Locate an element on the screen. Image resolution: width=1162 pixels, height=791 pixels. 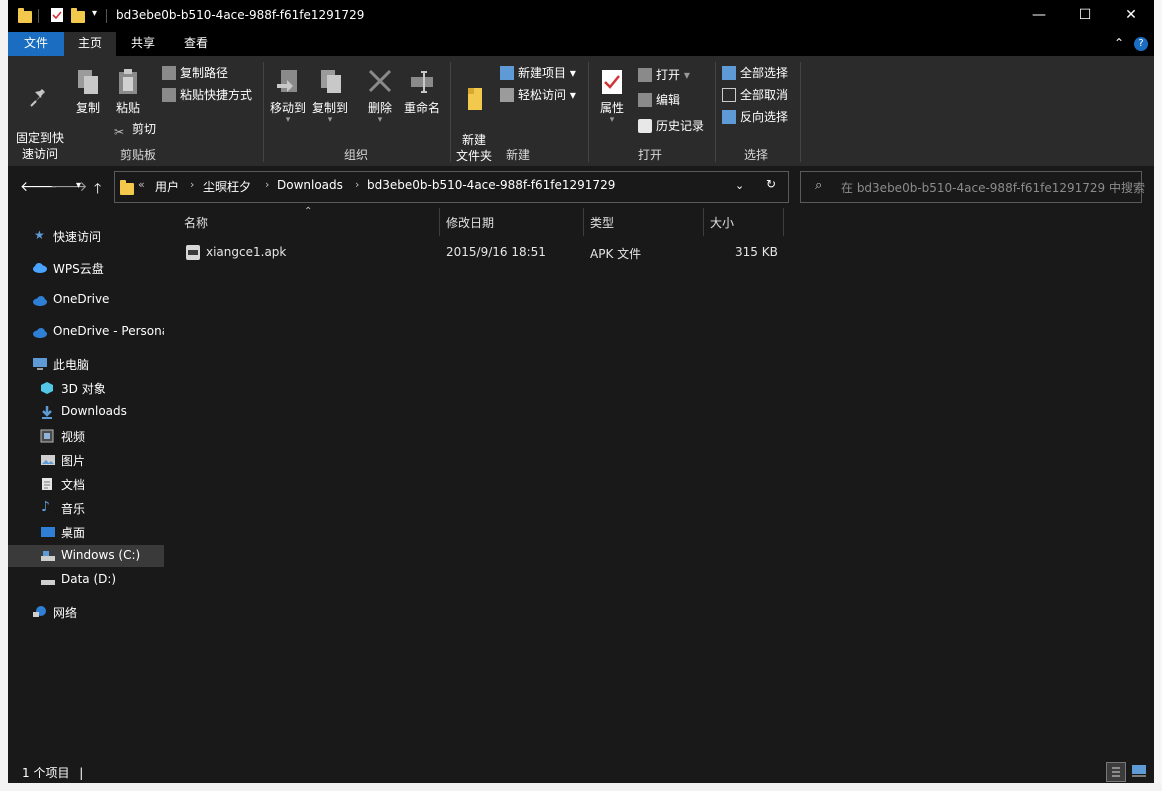
select-none-label: 全部取消 is located at coordinates (764, 95).